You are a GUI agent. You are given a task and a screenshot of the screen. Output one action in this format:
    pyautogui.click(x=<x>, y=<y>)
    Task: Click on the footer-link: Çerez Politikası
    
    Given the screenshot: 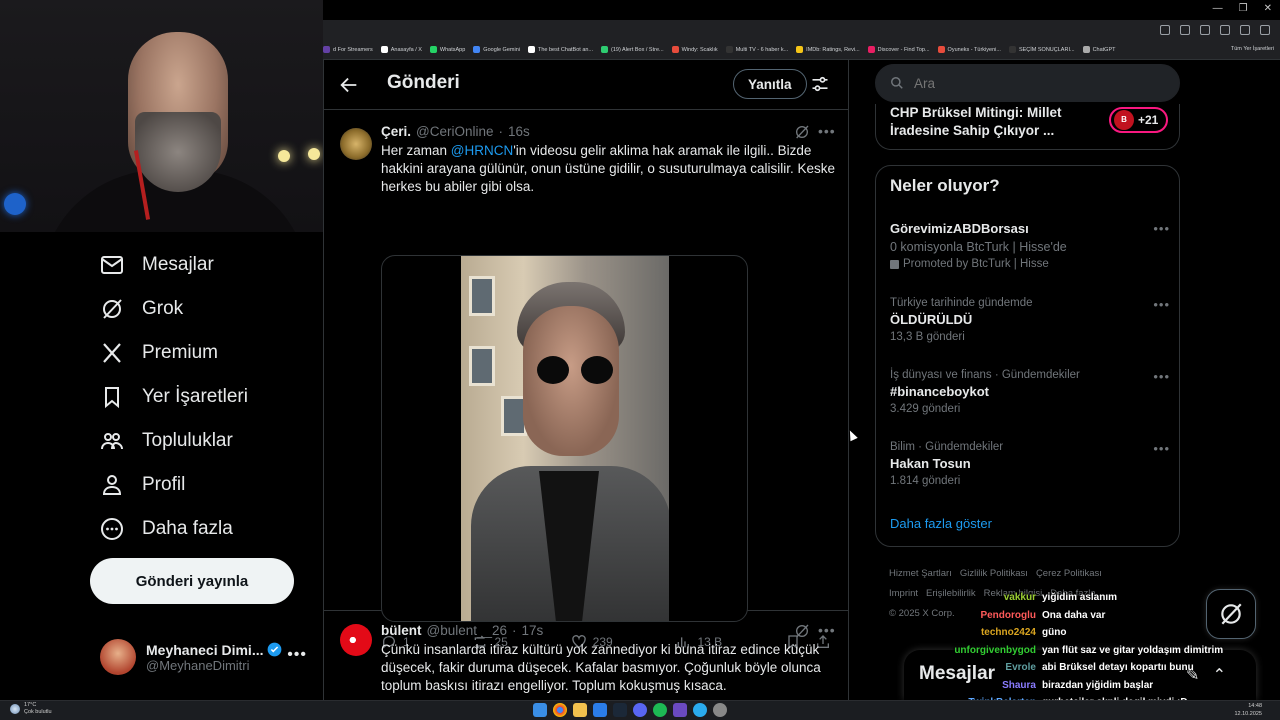 What is the action you would take?
    pyautogui.click(x=1069, y=573)
    